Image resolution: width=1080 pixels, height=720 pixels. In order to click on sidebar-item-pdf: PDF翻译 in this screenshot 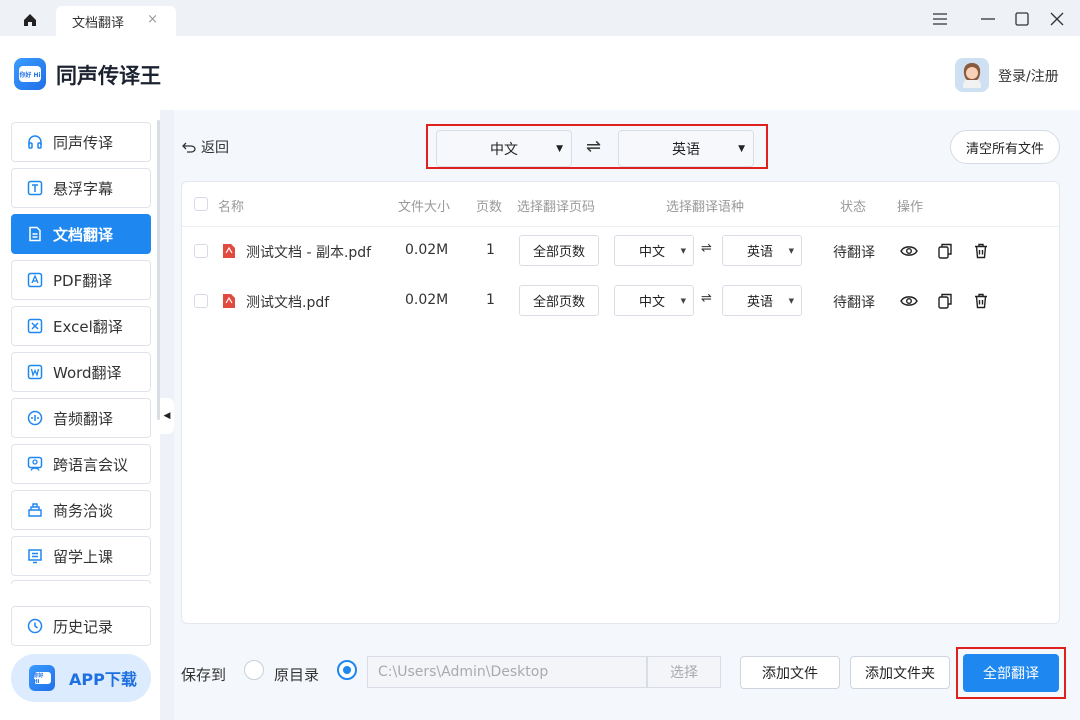, I will do `click(81, 280)`.